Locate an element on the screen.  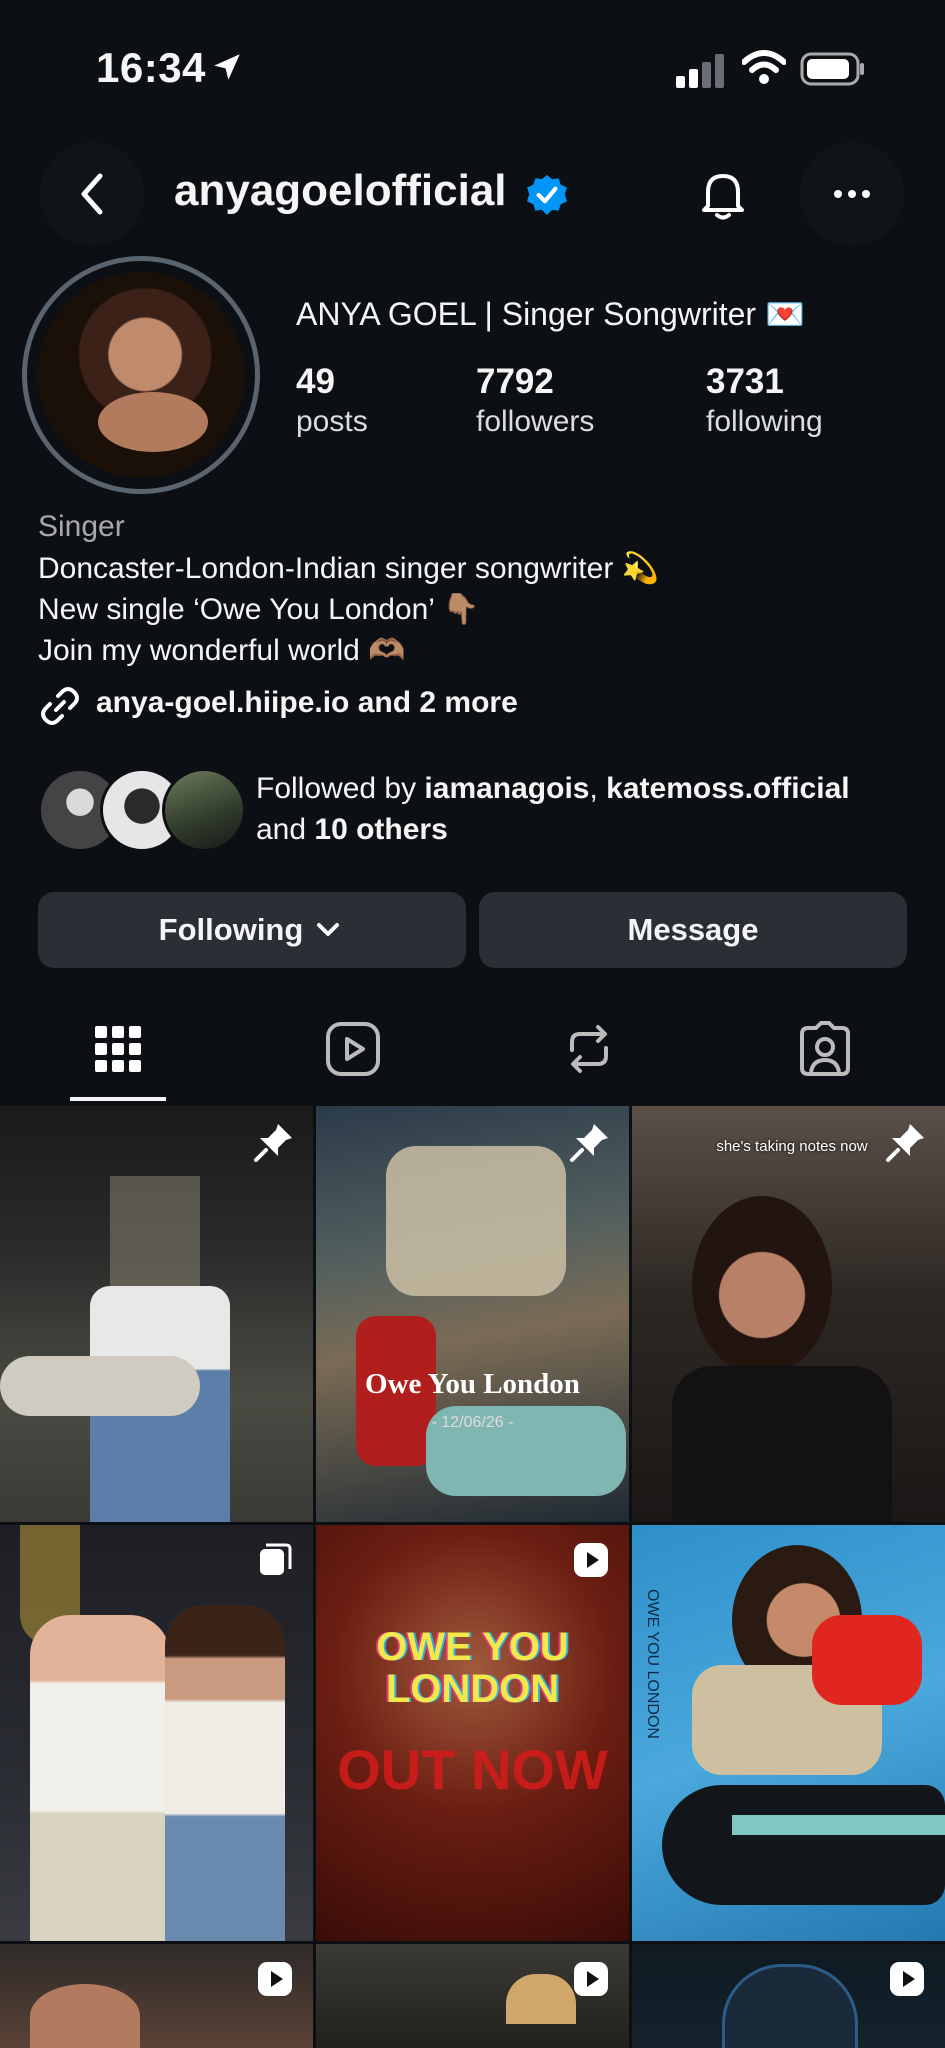
verified-badge-icon is located at coordinates (547, 195).